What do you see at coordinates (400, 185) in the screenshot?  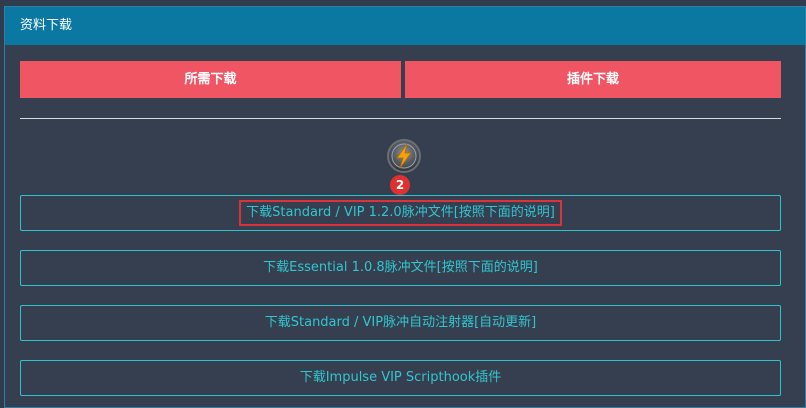 I see `notification-badge: 2` at bounding box center [400, 185].